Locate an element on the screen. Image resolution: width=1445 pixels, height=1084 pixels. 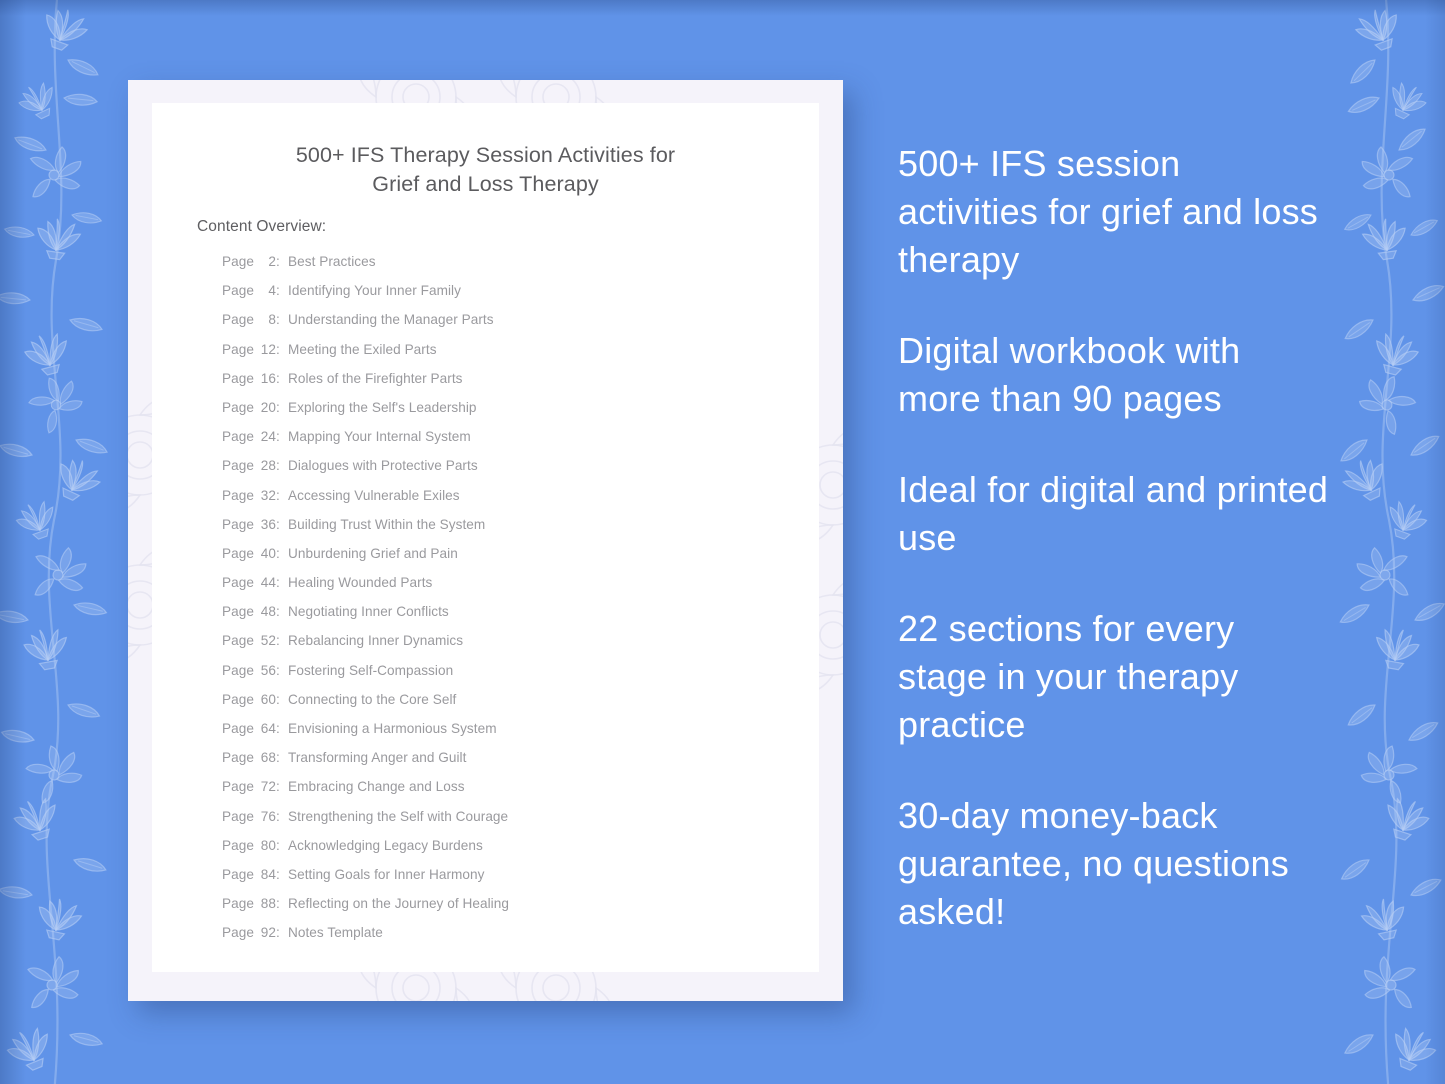
toc-page-number: 84: is located at coordinates (270, 874).